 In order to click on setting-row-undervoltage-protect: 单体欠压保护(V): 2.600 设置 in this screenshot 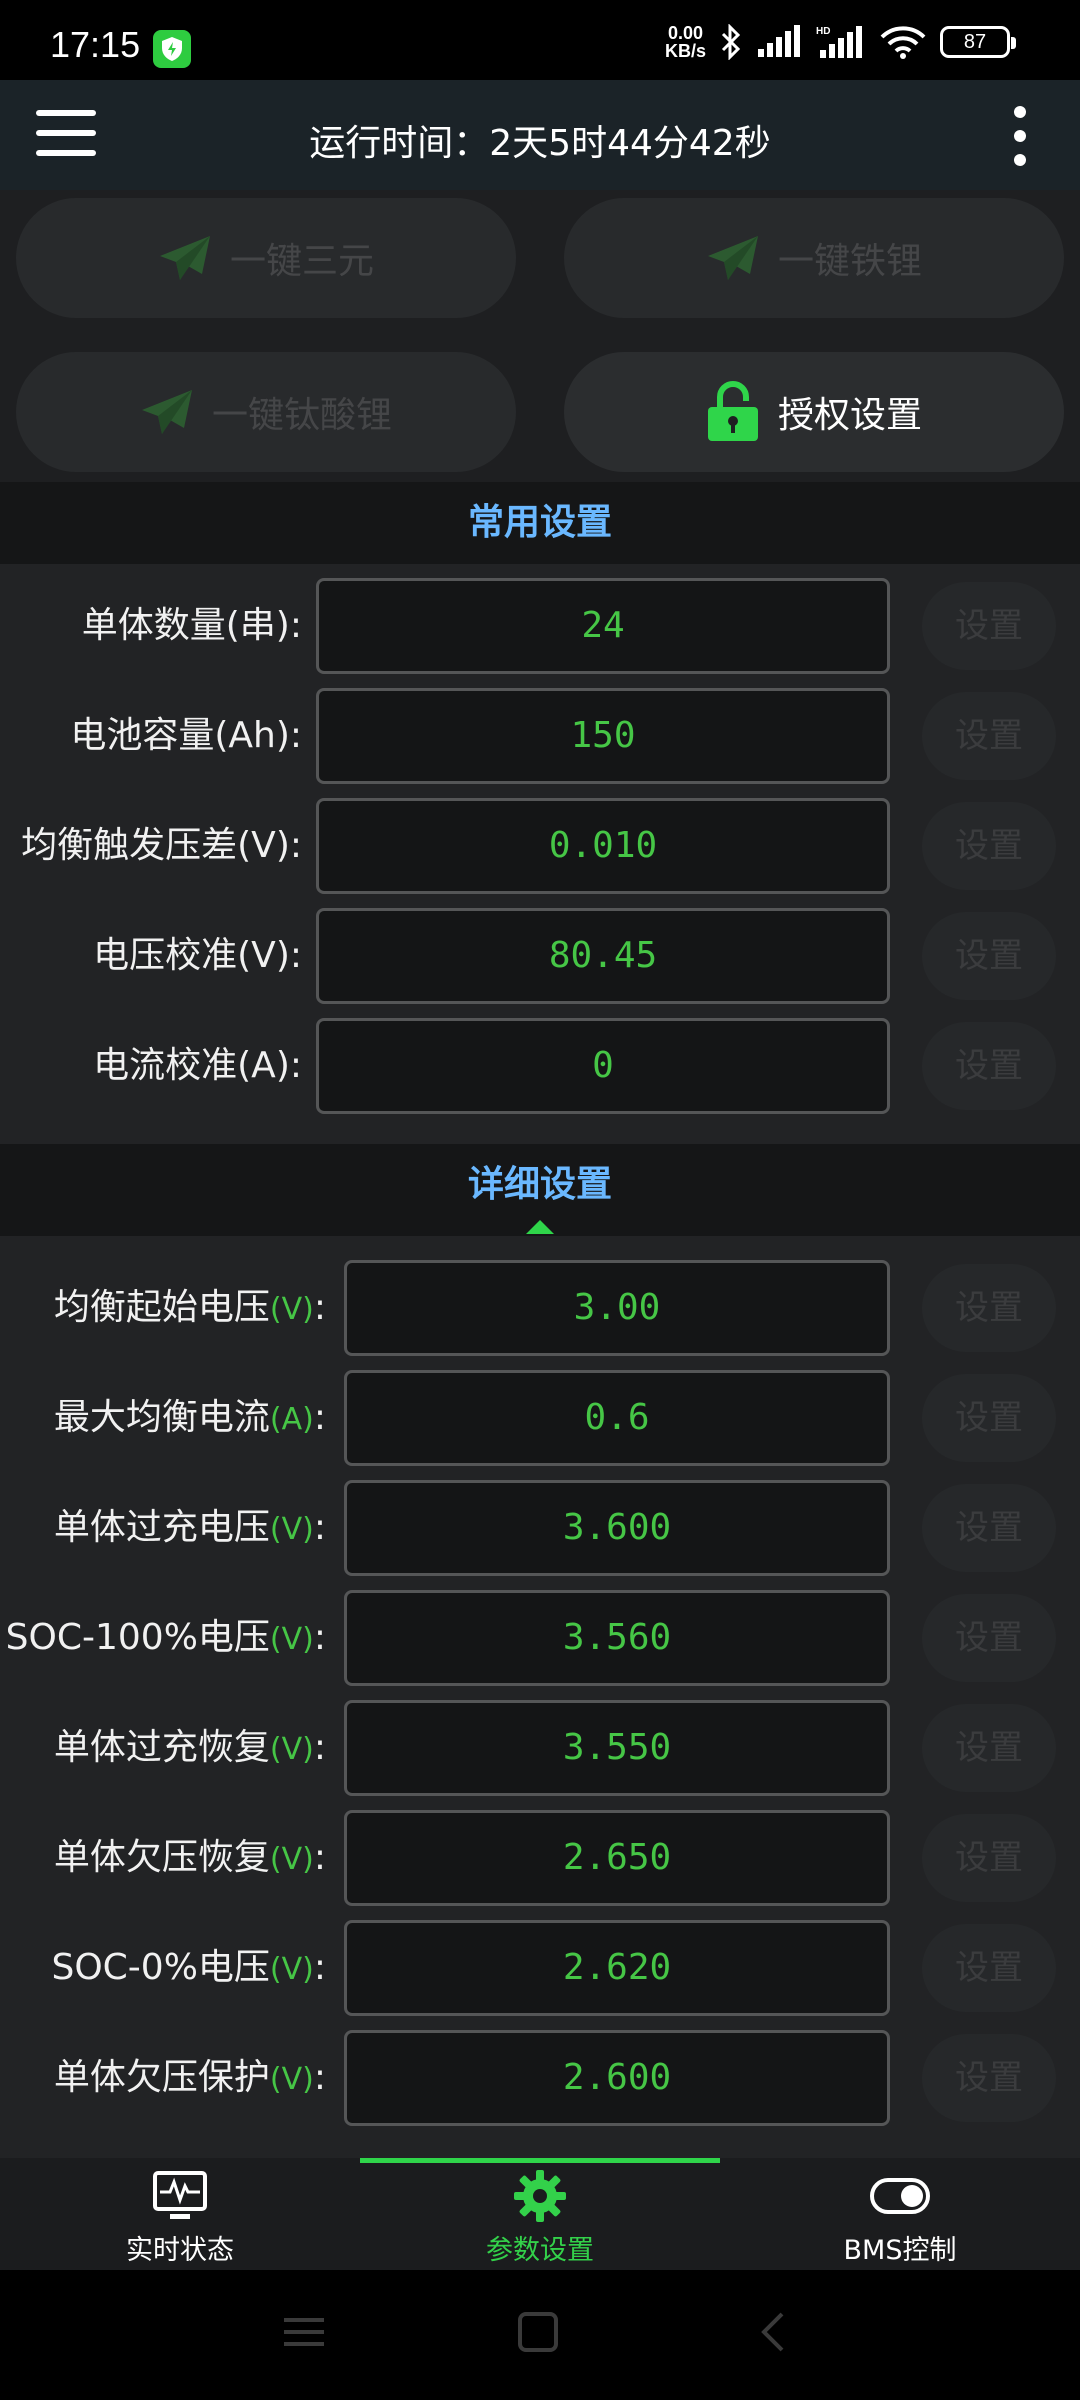, I will do `click(540, 2078)`.